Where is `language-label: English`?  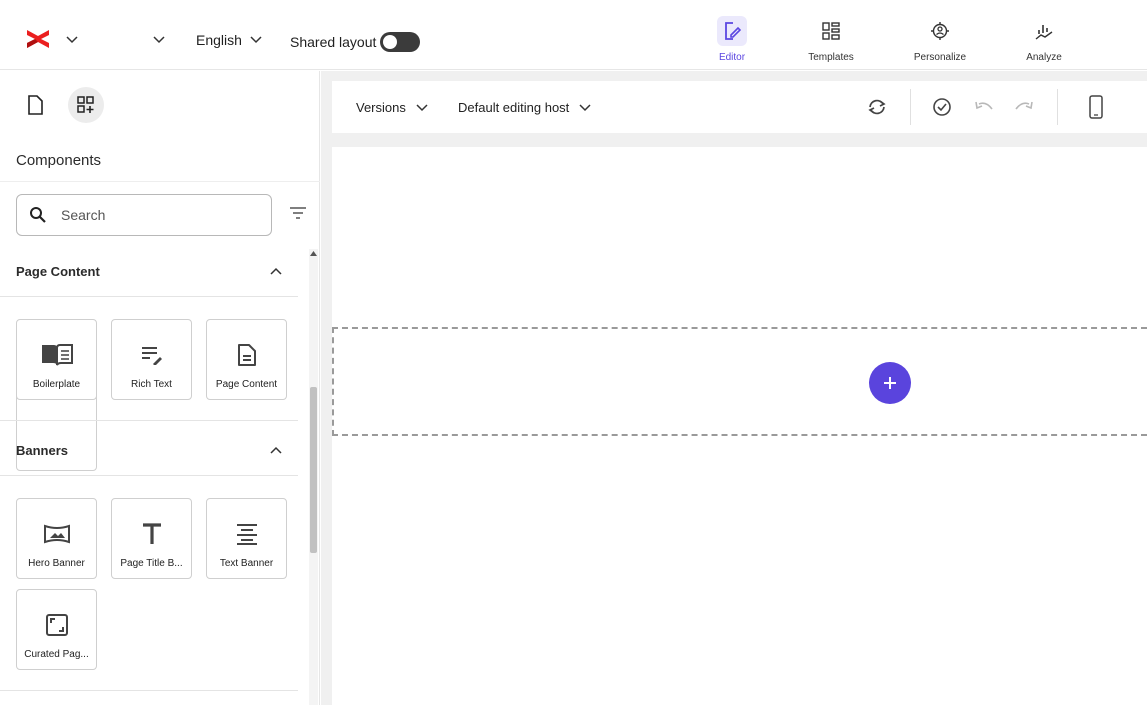 language-label: English is located at coordinates (219, 40).